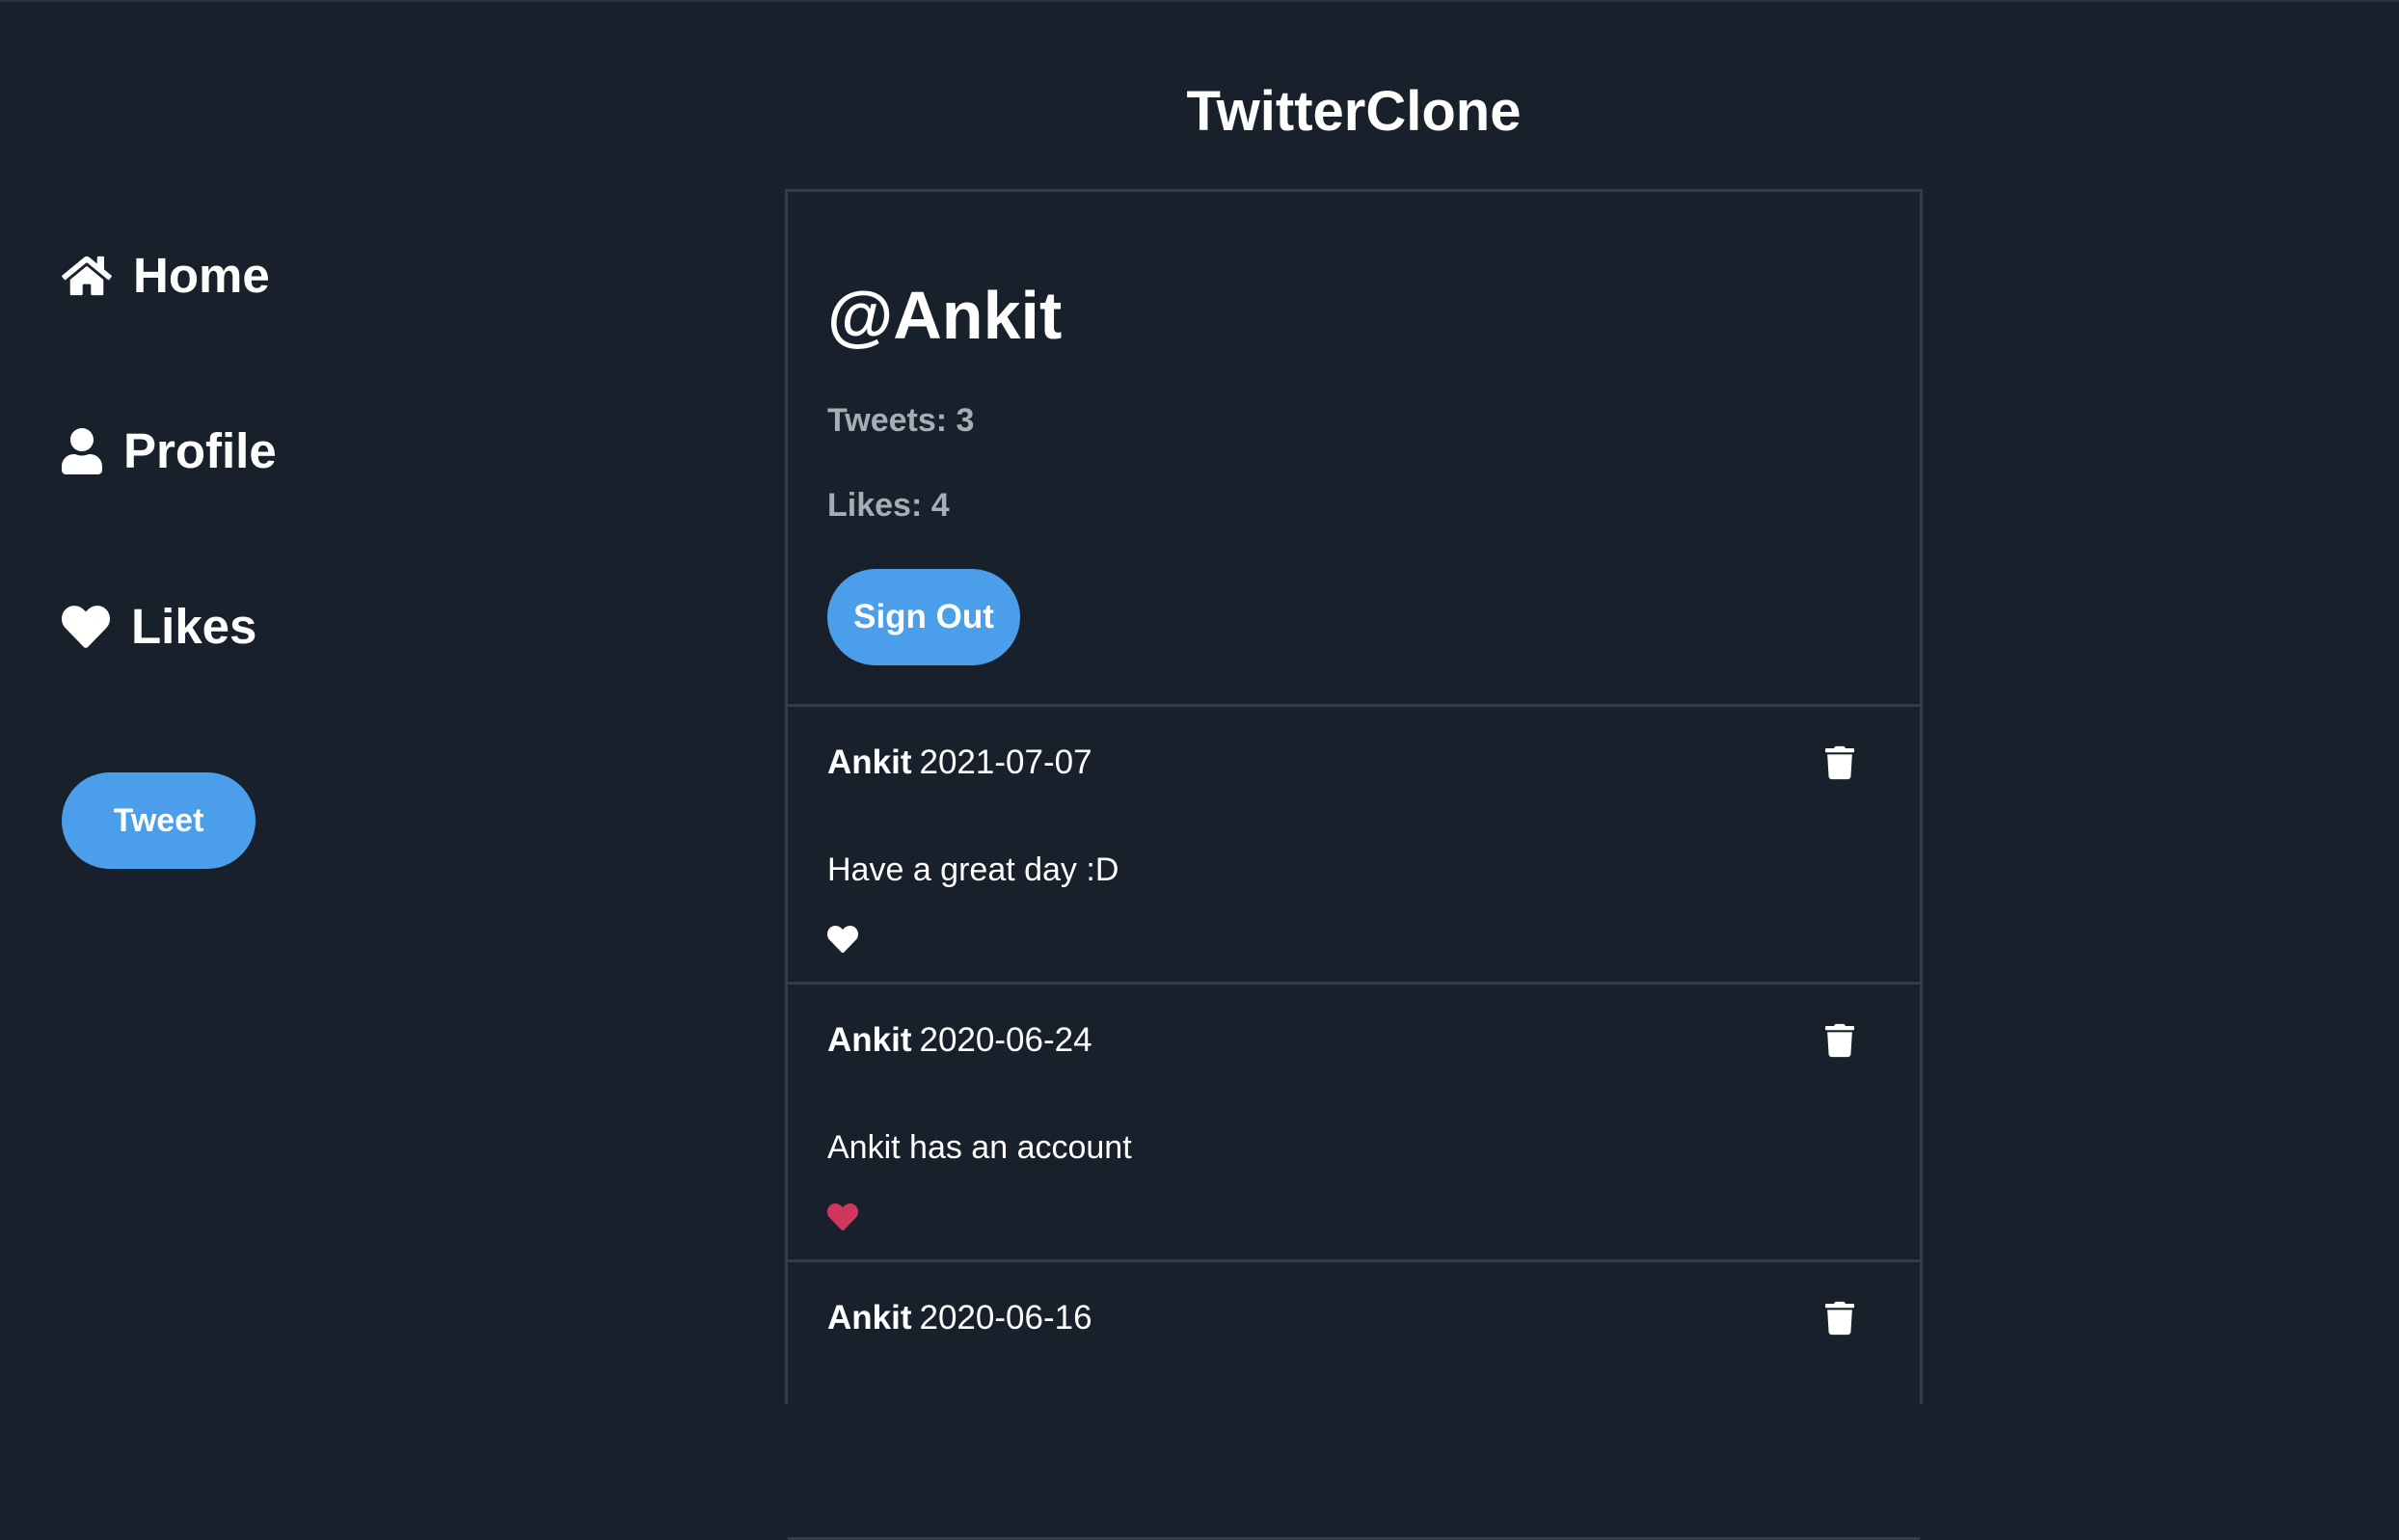 The height and width of the screenshot is (1540, 2399). I want to click on sidebar-item-label: Profile, so click(200, 450).